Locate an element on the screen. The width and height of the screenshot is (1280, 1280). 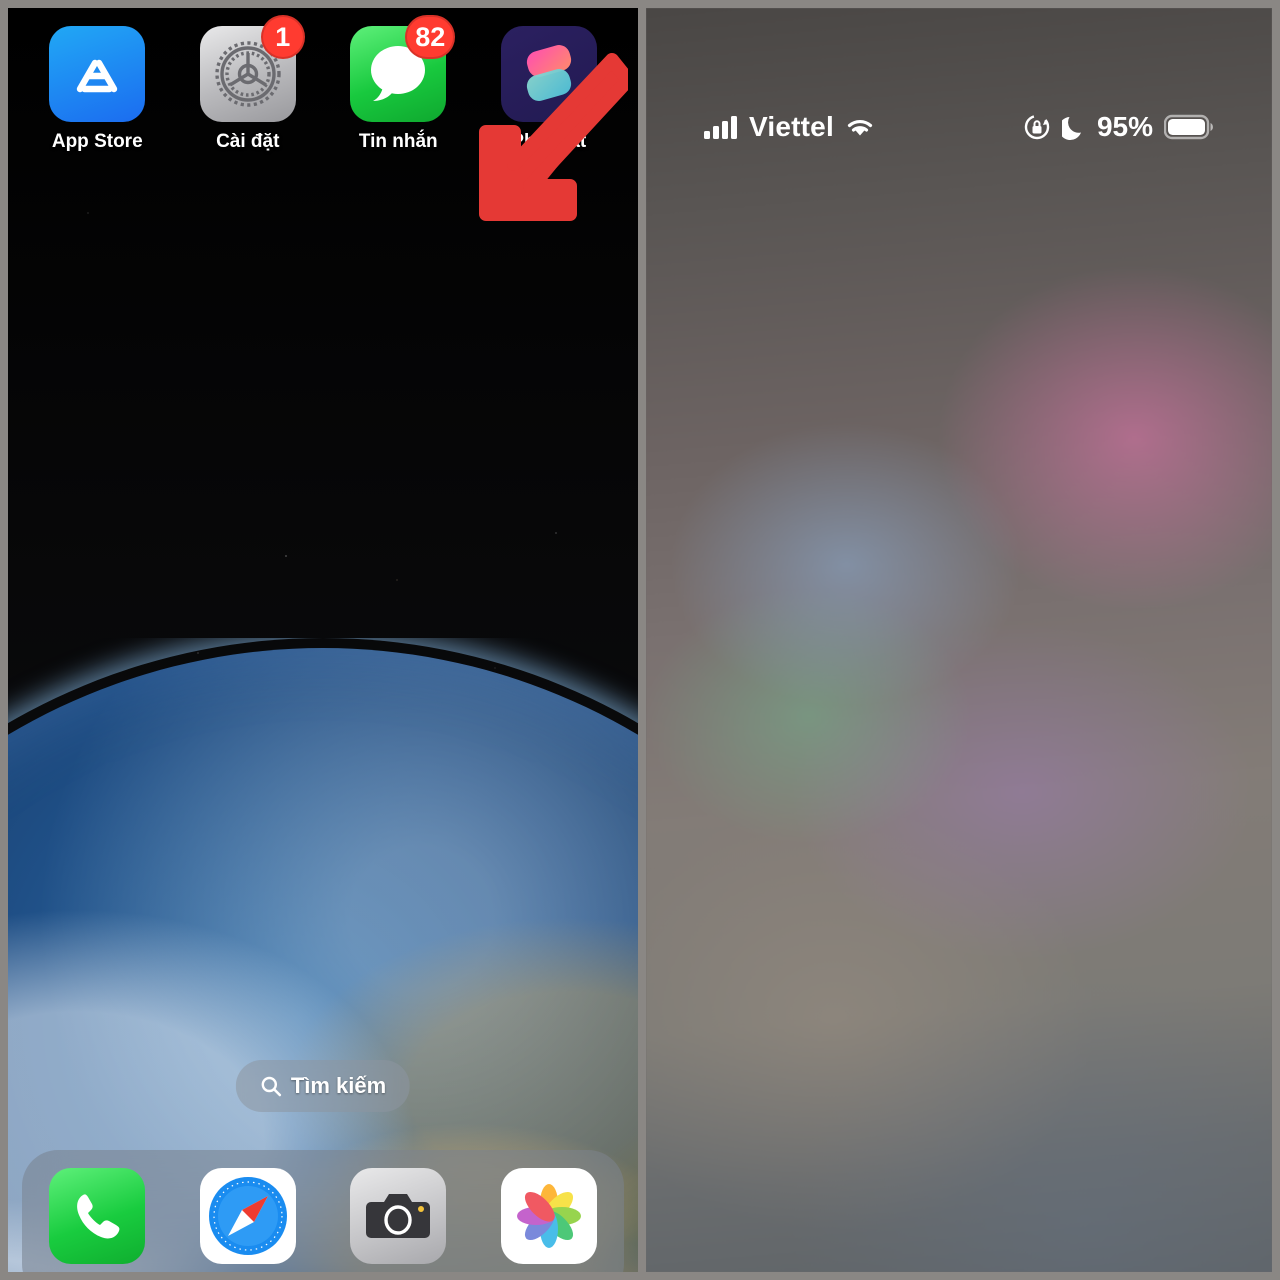
battery-percent: 95% is located at coordinates (1124, 126).